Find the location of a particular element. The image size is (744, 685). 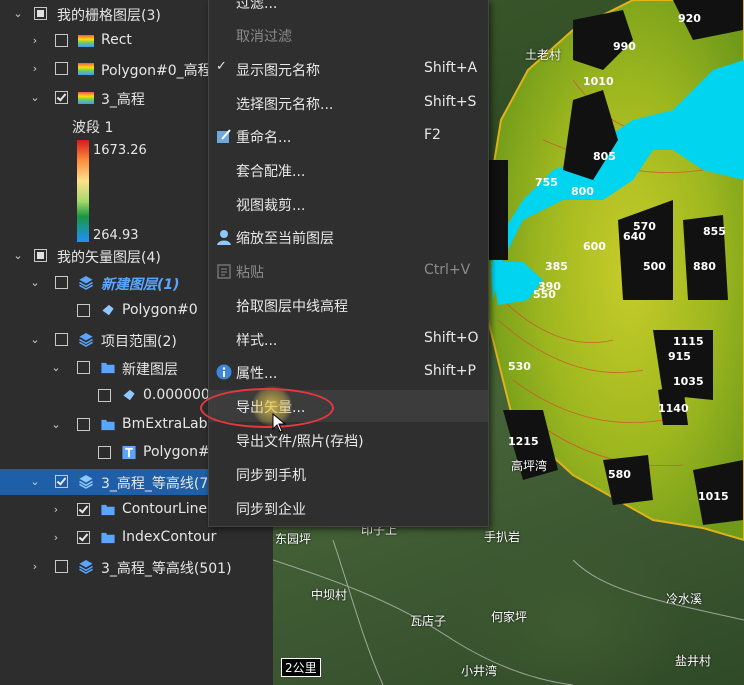

contour-label: 600 is located at coordinates (594, 246).